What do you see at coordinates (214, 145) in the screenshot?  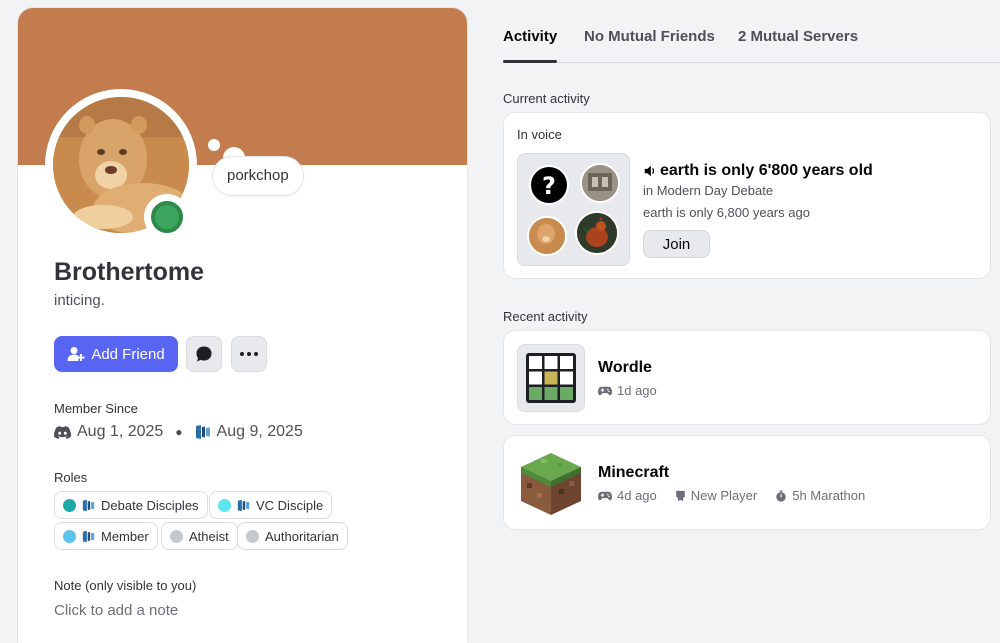 I see `thought-bubble-dot-small` at bounding box center [214, 145].